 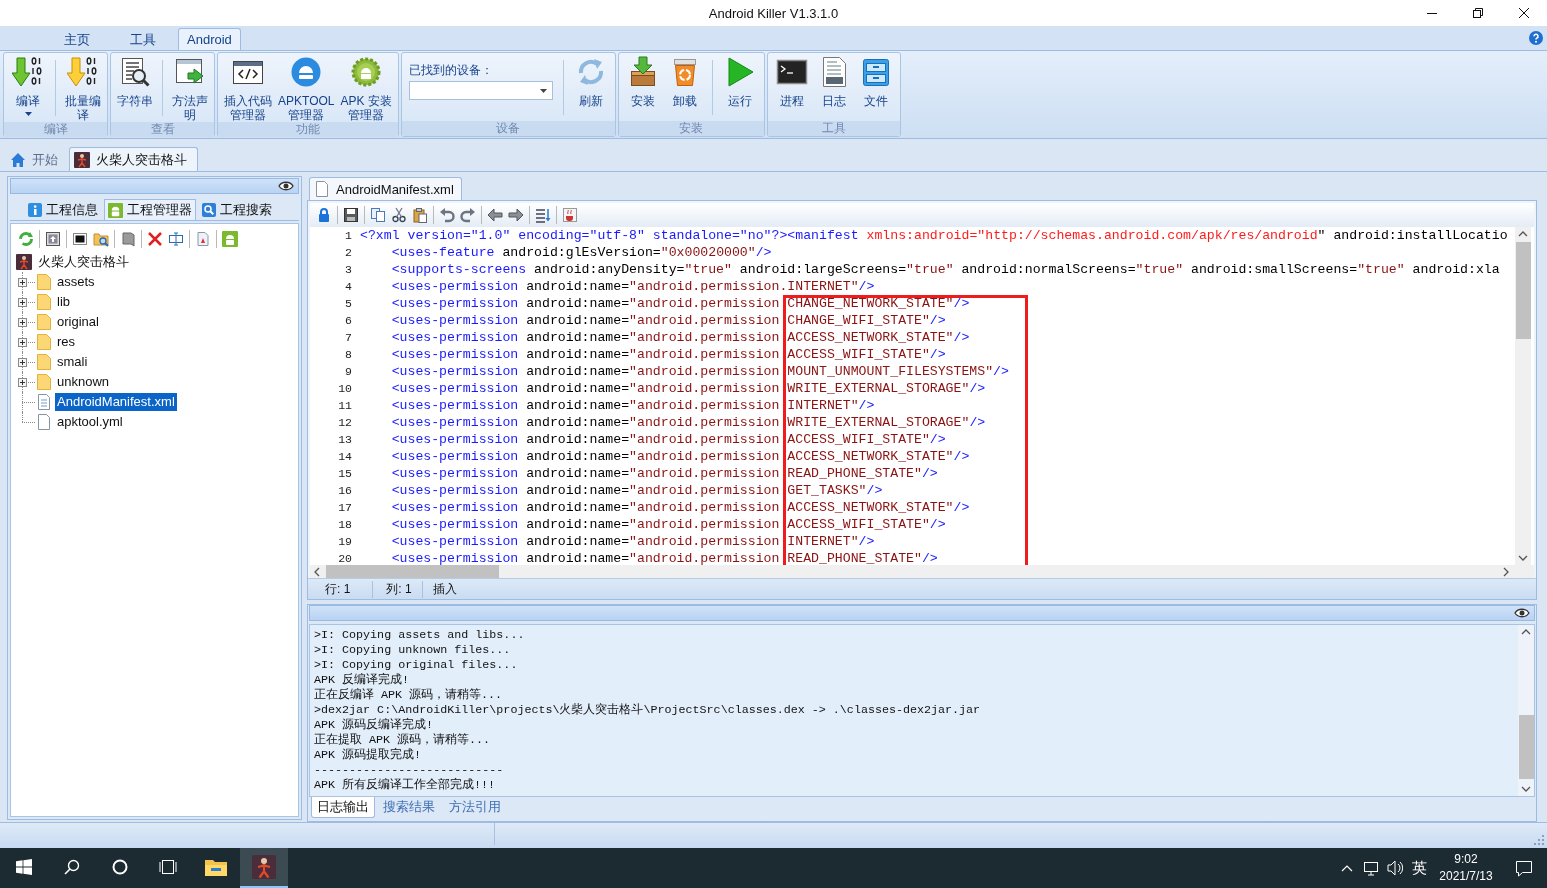 I want to click on panel-tab: 工程管理器, so click(x=150, y=209).